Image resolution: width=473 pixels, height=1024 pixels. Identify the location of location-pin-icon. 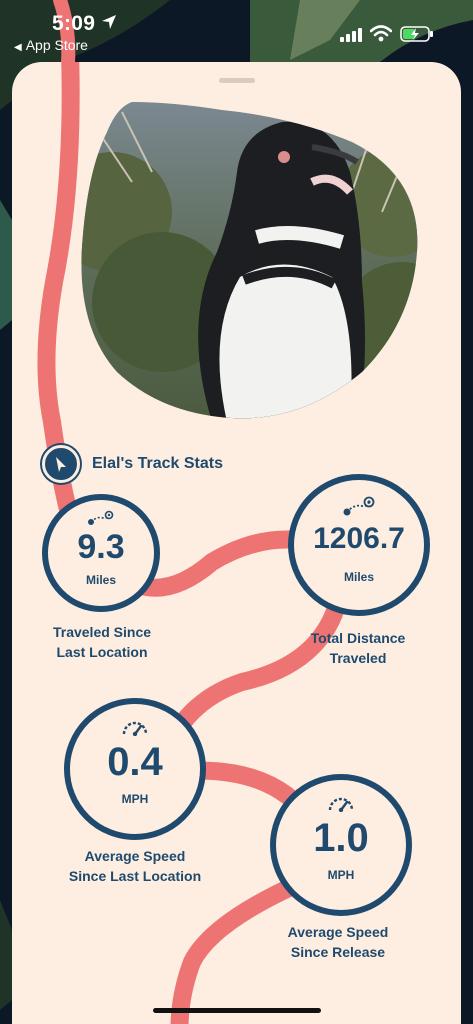
(61, 464).